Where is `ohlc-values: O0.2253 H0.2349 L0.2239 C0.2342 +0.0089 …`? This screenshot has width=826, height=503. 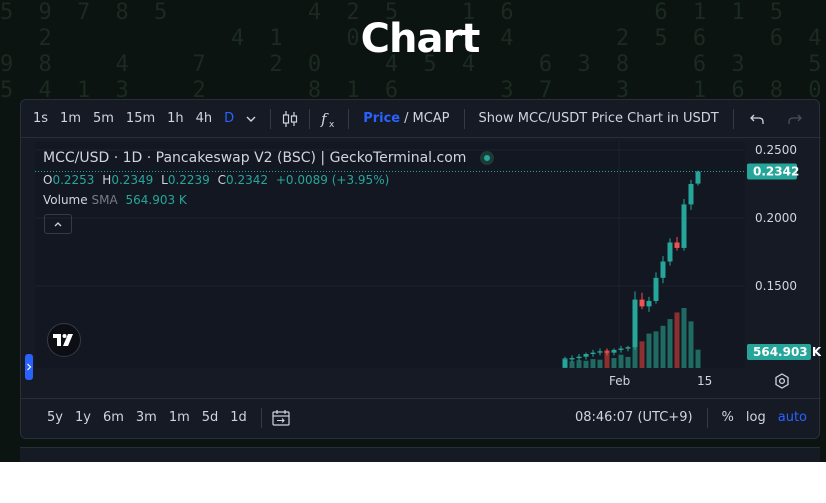 ohlc-values: O0.2253 H0.2349 L0.2239 C0.2342 +0.0089 … is located at coordinates (216, 180).